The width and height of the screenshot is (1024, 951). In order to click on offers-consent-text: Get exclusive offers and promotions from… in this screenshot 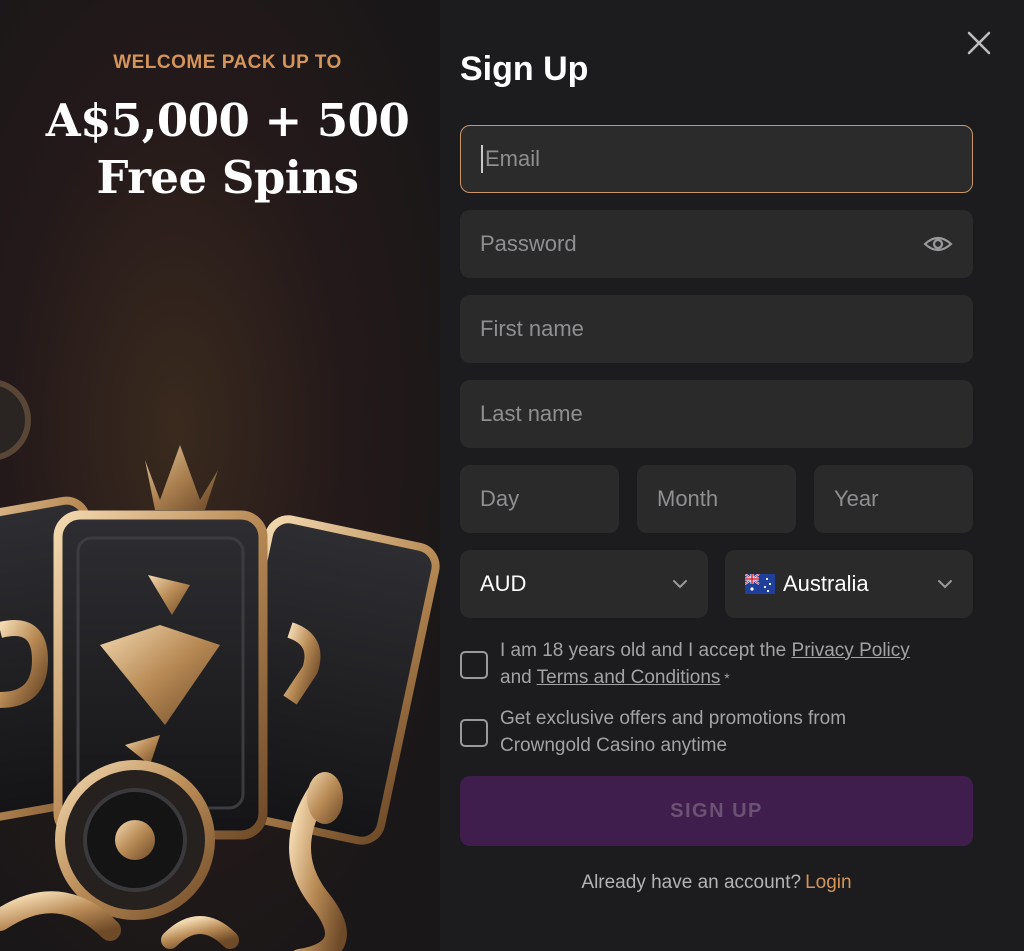, I will do `click(673, 732)`.